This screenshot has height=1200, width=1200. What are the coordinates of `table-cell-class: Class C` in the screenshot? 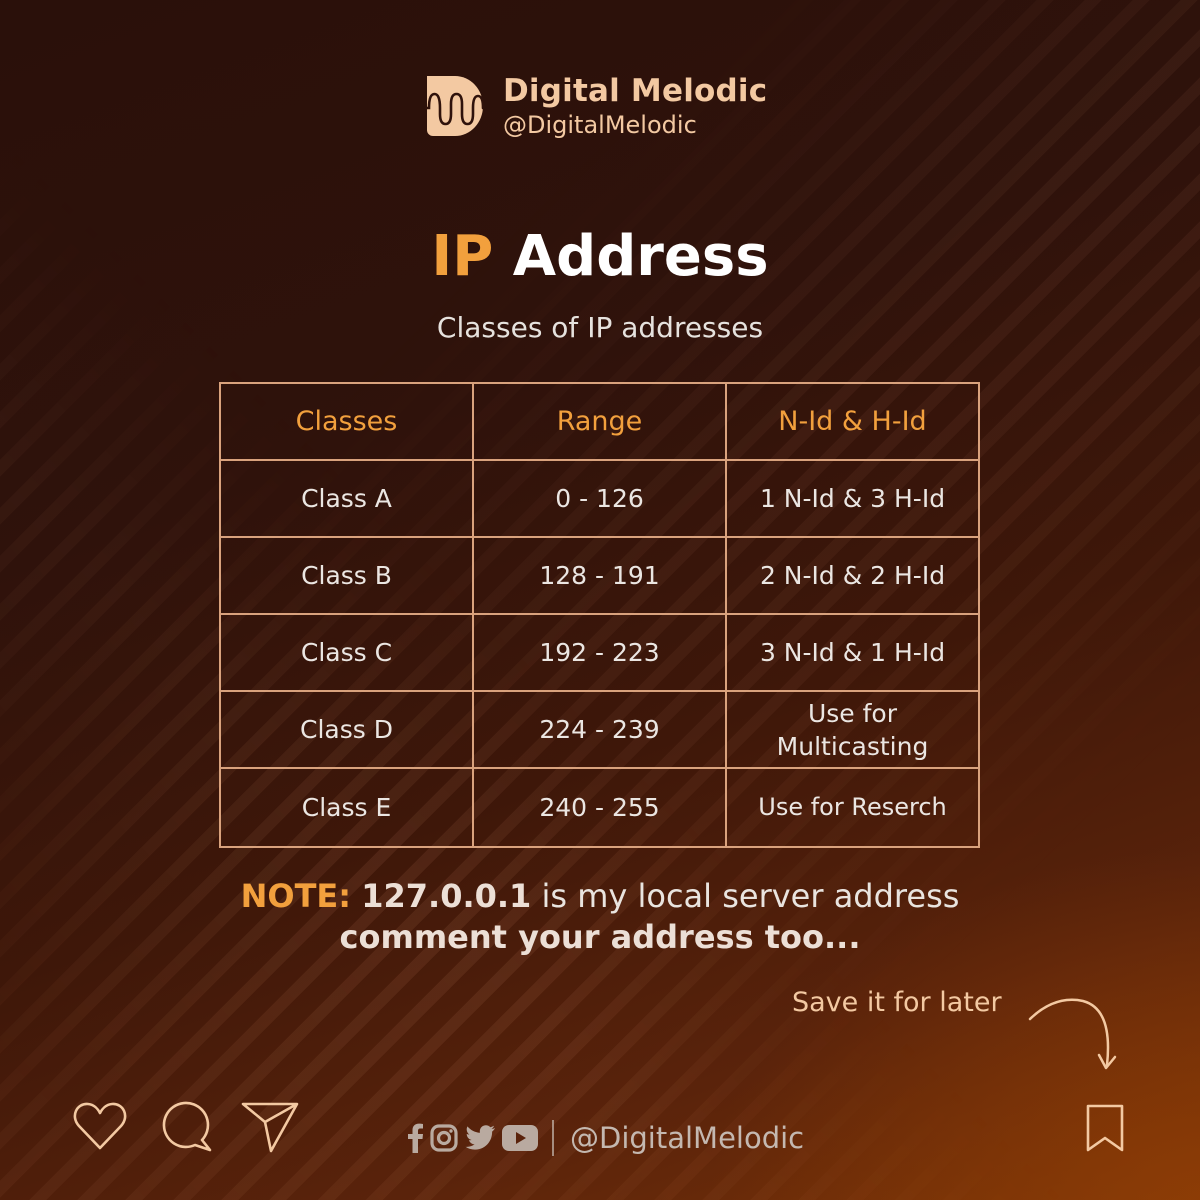 It's located at (347, 653).